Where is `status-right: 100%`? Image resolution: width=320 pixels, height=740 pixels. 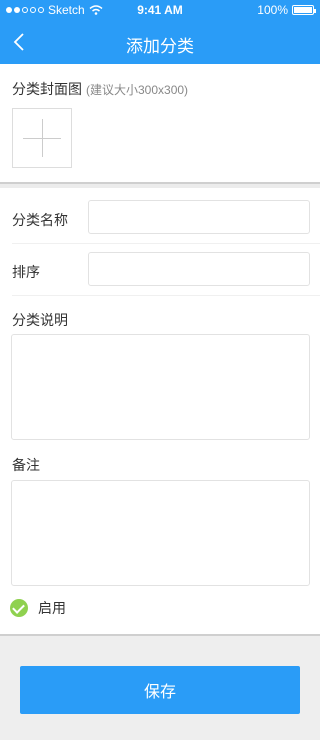
status-right: 100% is located at coordinates (286, 10).